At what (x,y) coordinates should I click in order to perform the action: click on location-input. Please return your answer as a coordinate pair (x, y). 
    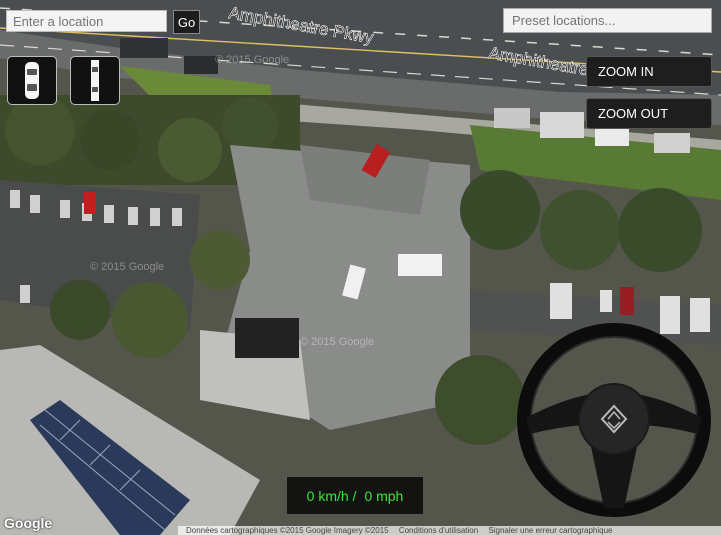
    Looking at the image, I should click on (86, 21).